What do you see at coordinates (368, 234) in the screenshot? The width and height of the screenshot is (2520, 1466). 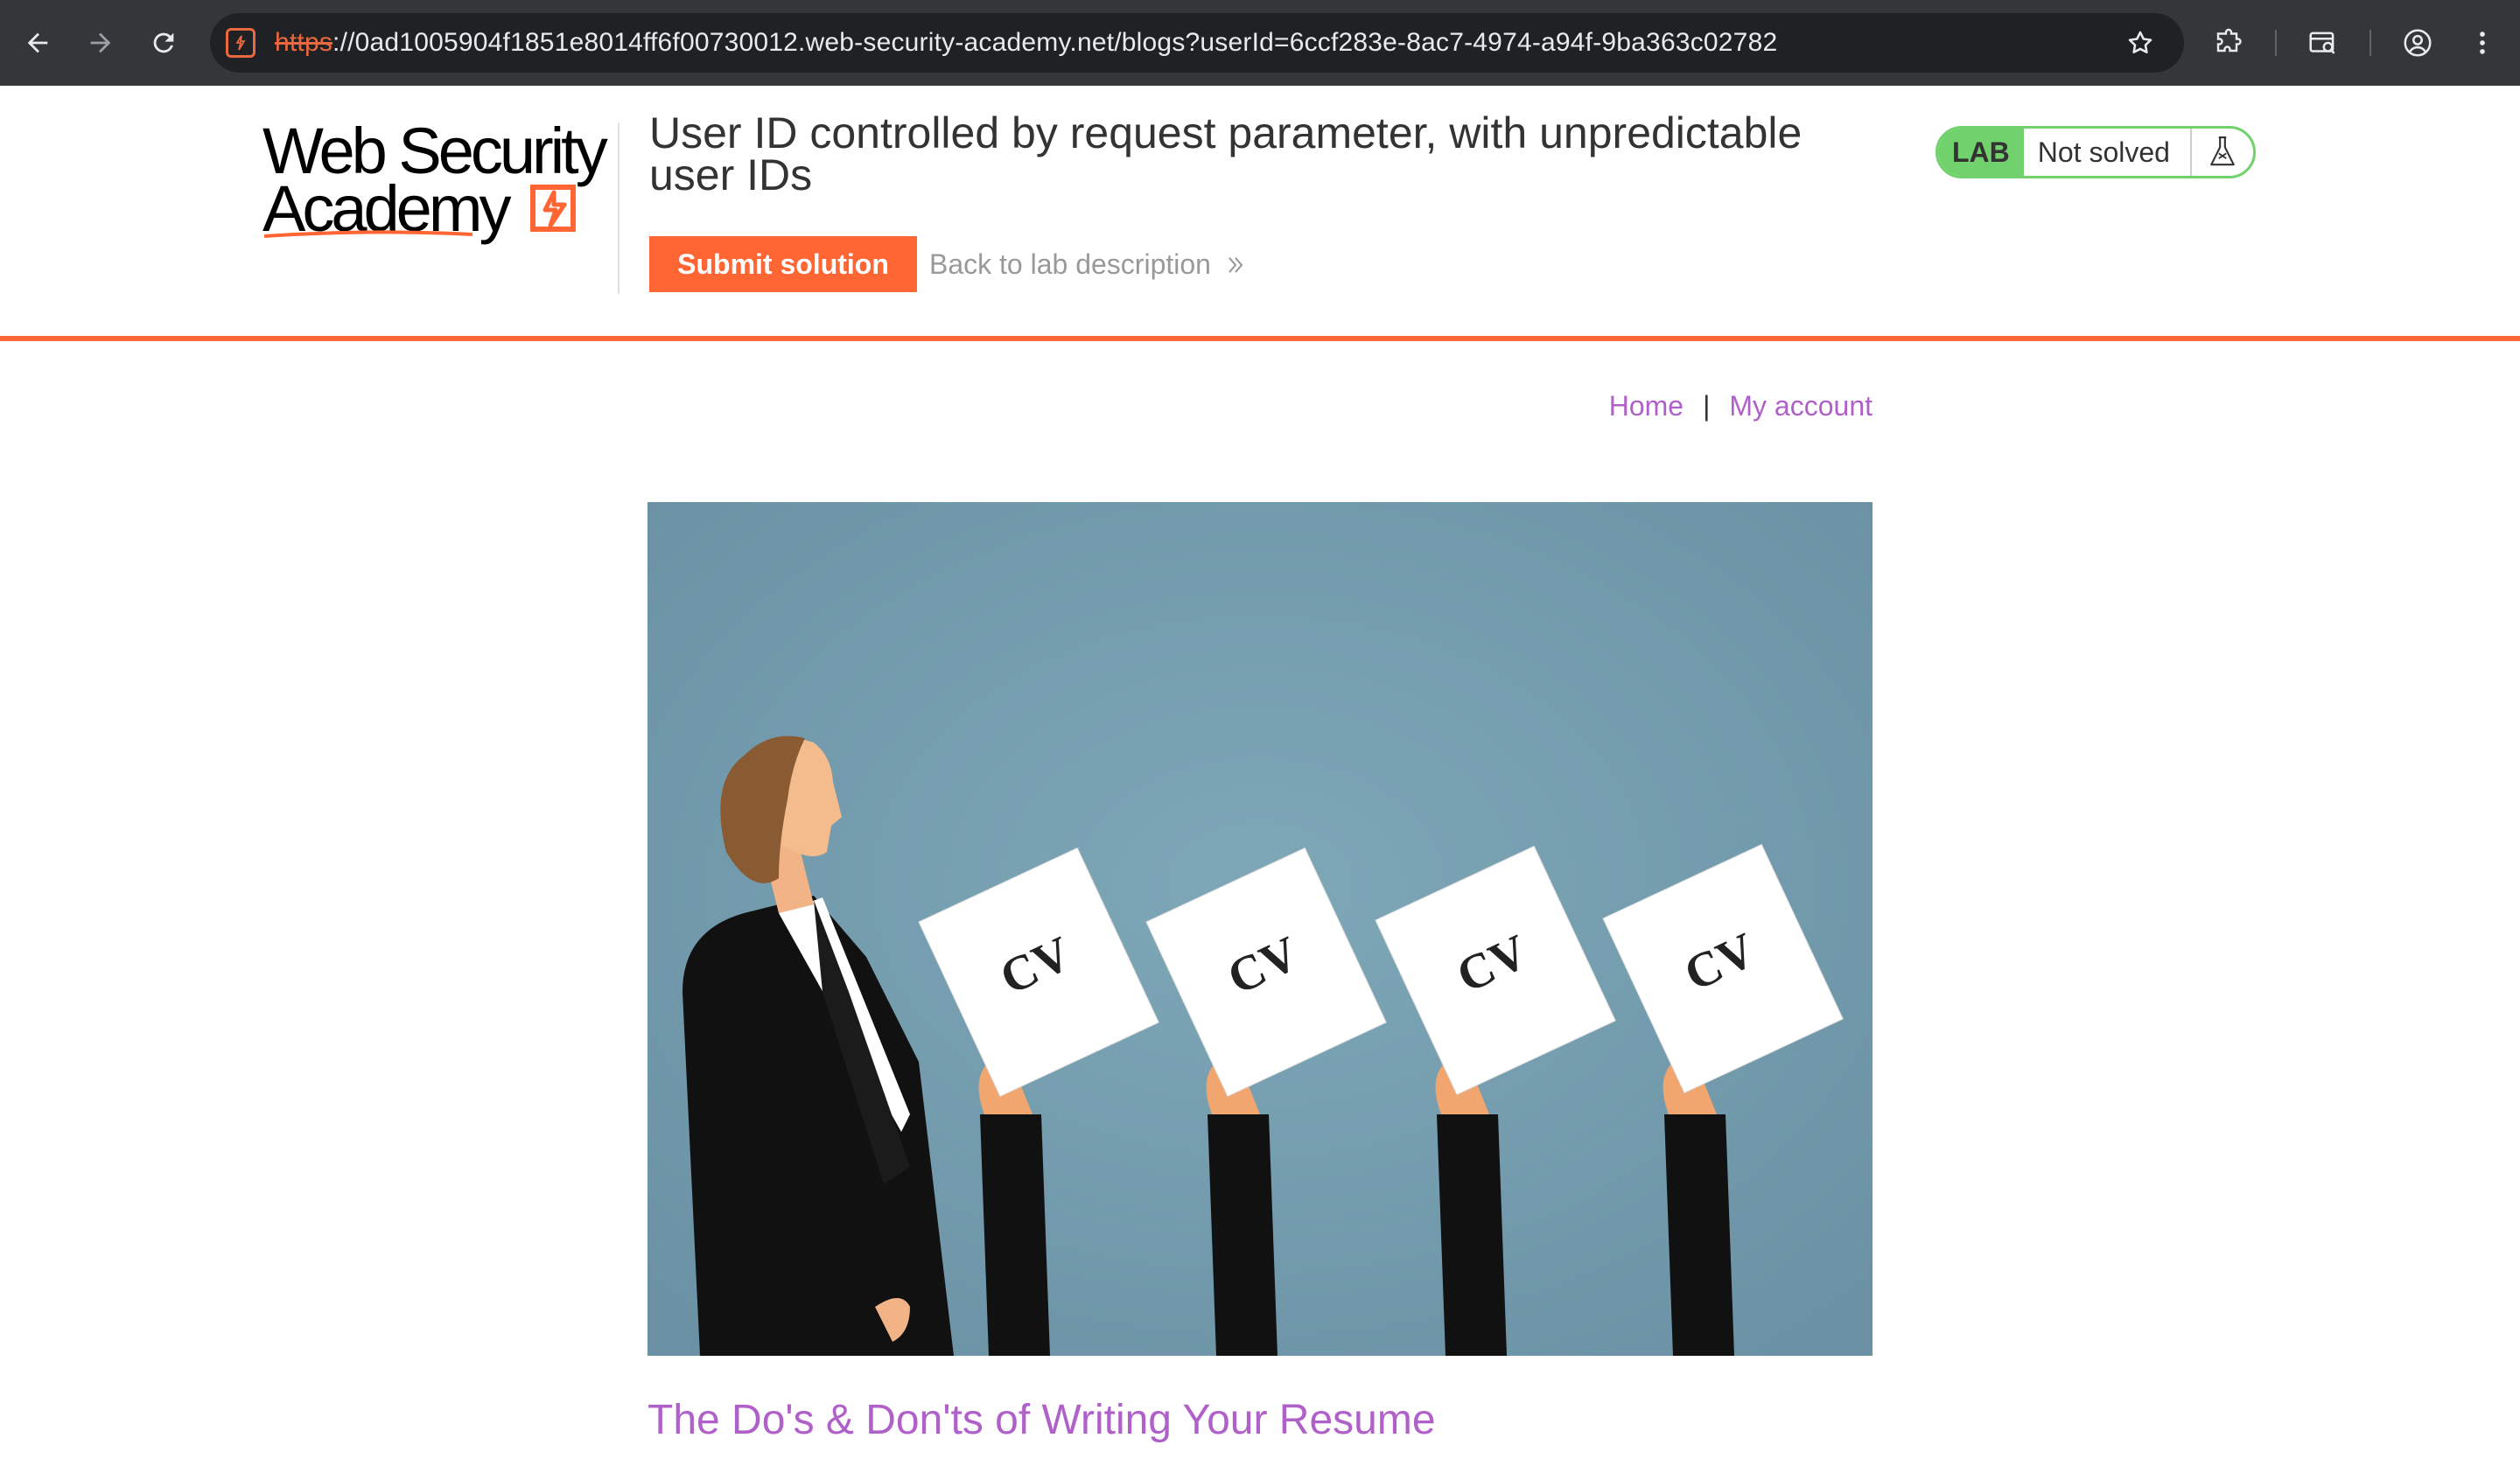 I see `logo-underline` at bounding box center [368, 234].